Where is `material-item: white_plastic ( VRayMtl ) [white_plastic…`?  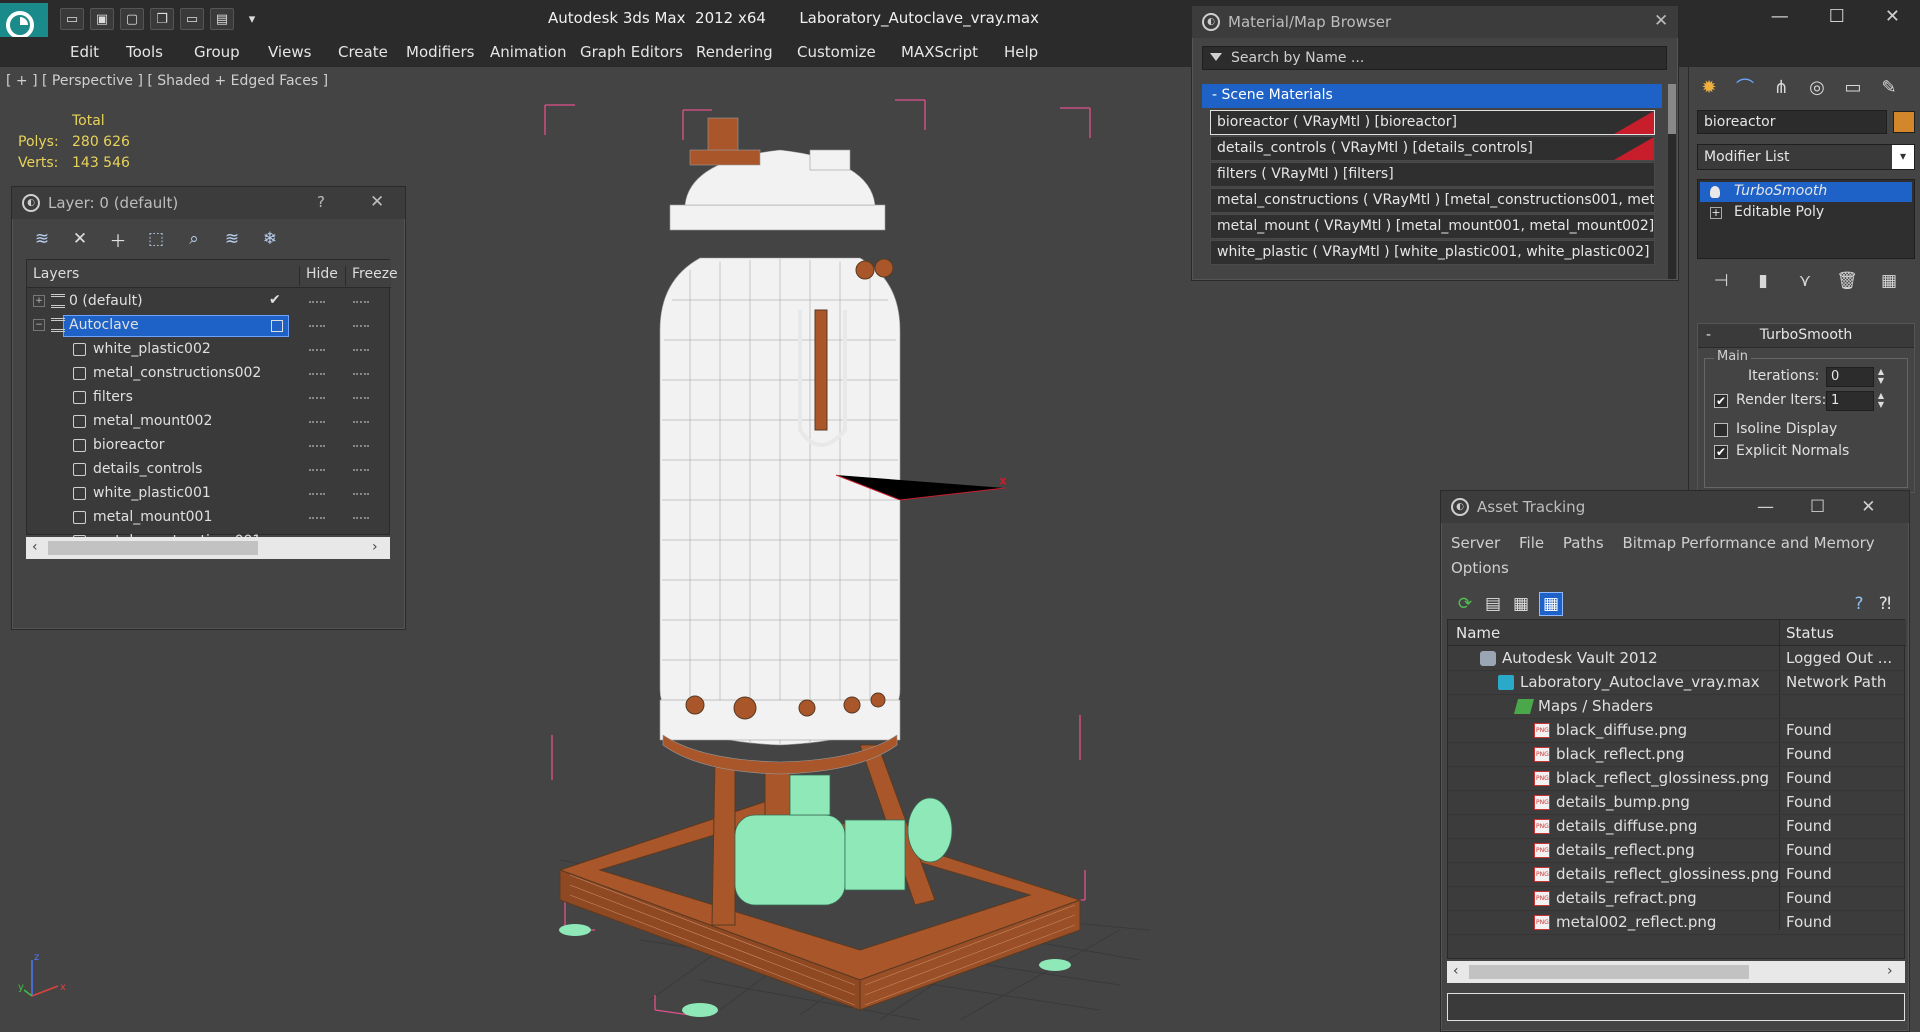 material-item: white_plastic ( VRayMtl ) [white_plastic… is located at coordinates (1432, 252).